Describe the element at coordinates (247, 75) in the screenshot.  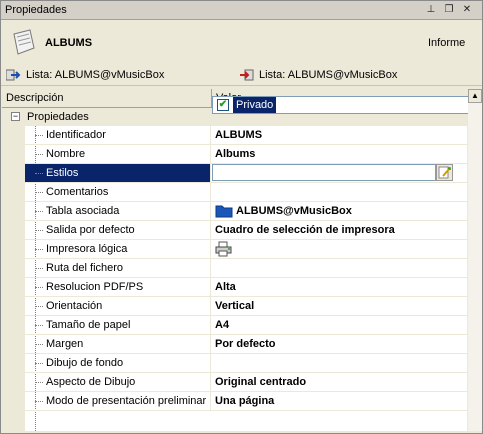
I see `target-arrow-icon` at that location.